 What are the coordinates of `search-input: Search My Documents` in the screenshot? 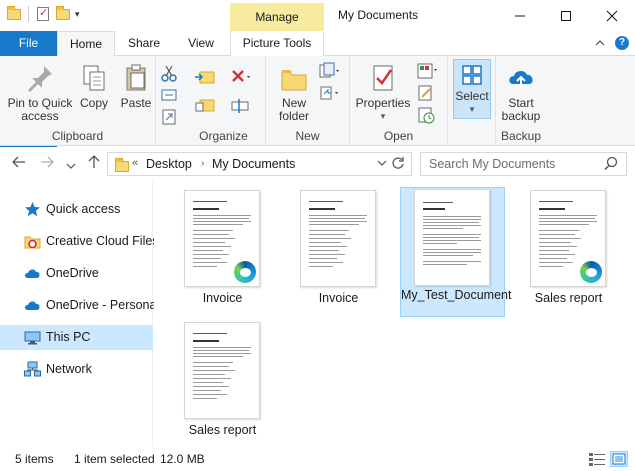 It's located at (492, 164).